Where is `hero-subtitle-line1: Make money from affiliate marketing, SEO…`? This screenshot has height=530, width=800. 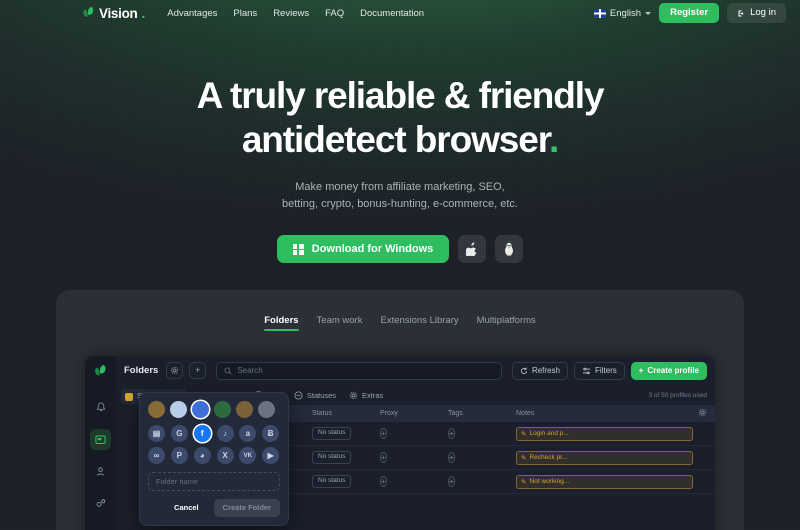 hero-subtitle-line1: Make money from affiliate marketing, SEO… is located at coordinates (400, 187).